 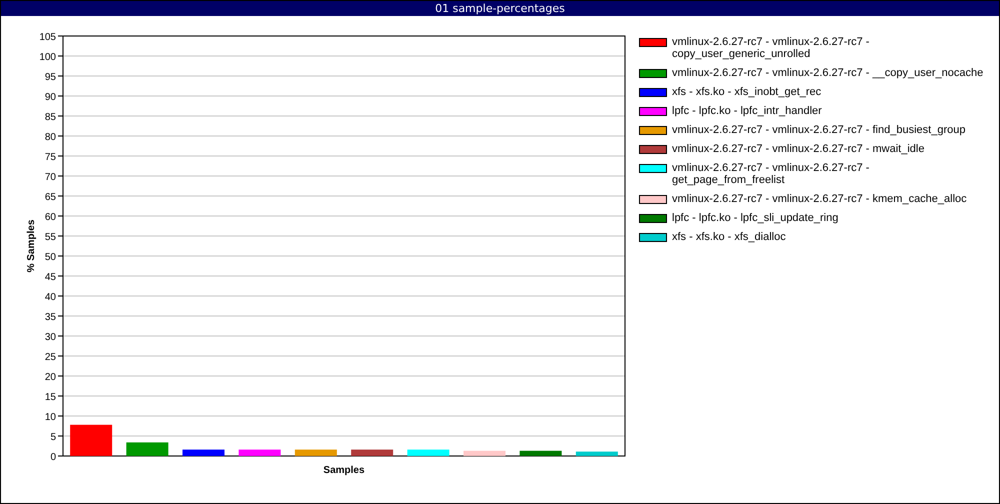 What do you see at coordinates (756, 218) in the screenshot?
I see `legend-label: lpfc - lpfc.ko - lpfc_sli_update_ring` at bounding box center [756, 218].